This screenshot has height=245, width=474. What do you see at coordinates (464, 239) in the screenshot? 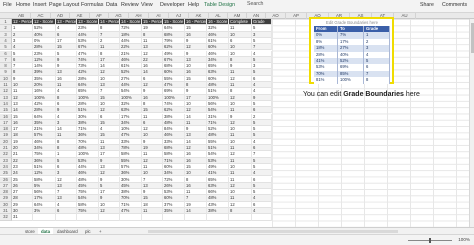
I see `zoom-level: 100%` at bounding box center [464, 239].